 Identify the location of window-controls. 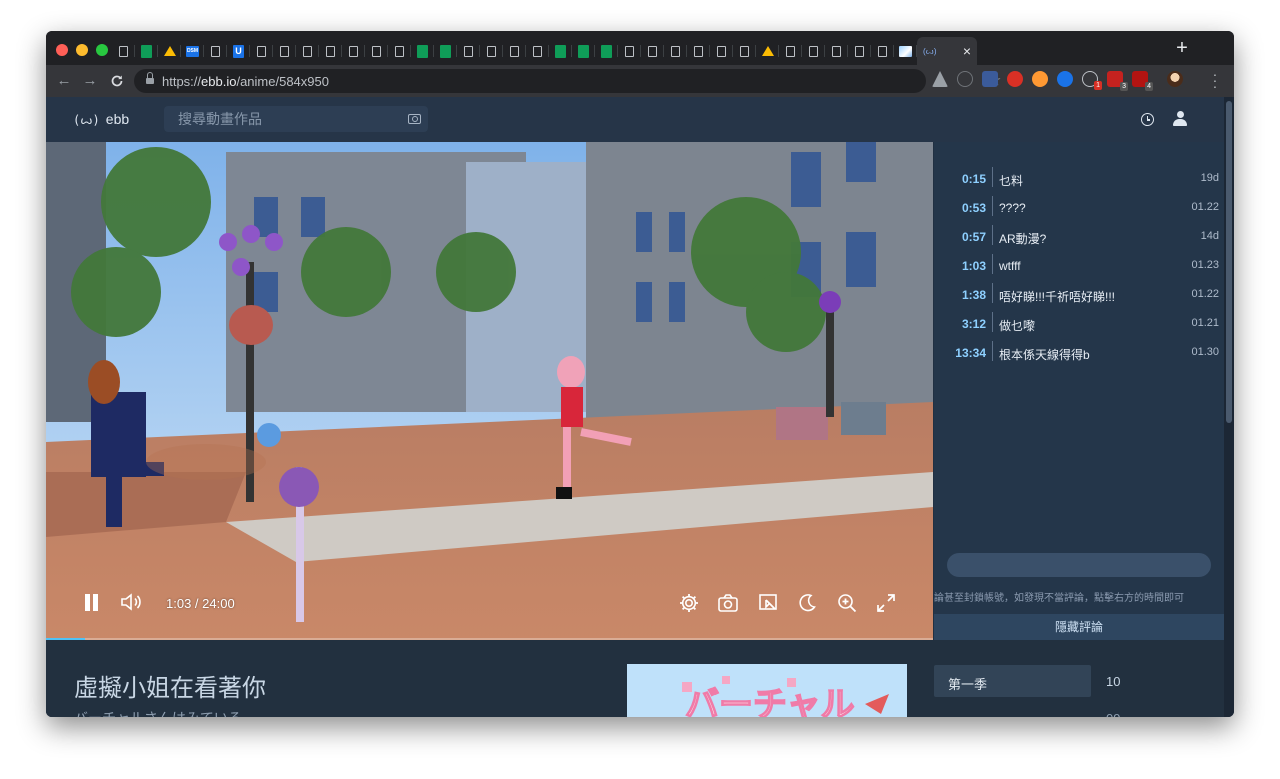
(82, 50).